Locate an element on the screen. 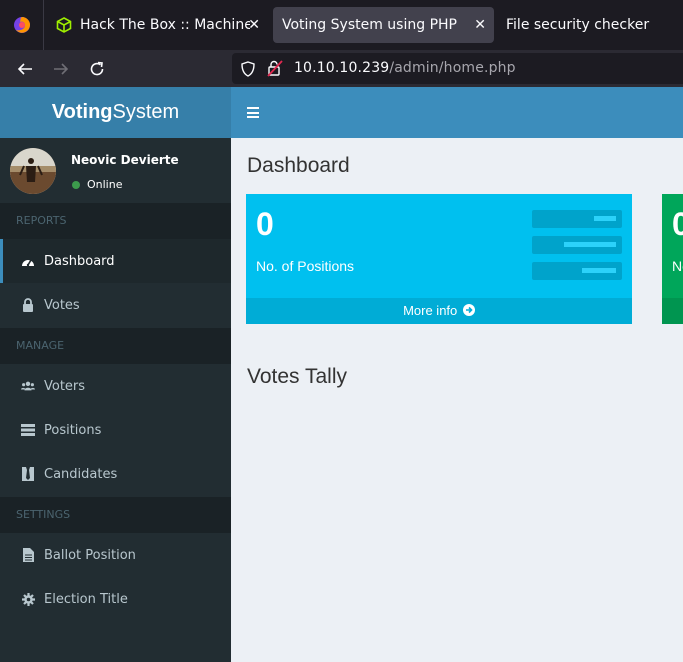 The height and width of the screenshot is (662, 683). user-status-label: Online is located at coordinates (105, 184).